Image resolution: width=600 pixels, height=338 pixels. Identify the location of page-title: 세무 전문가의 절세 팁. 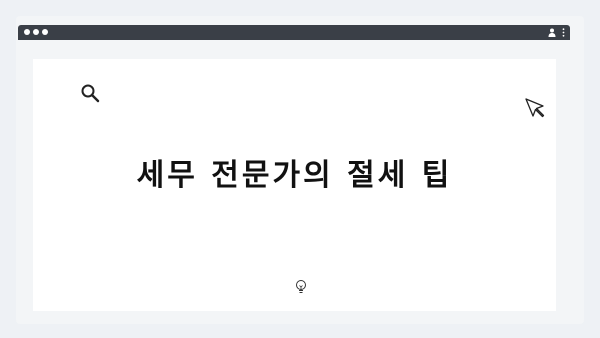
(294, 175).